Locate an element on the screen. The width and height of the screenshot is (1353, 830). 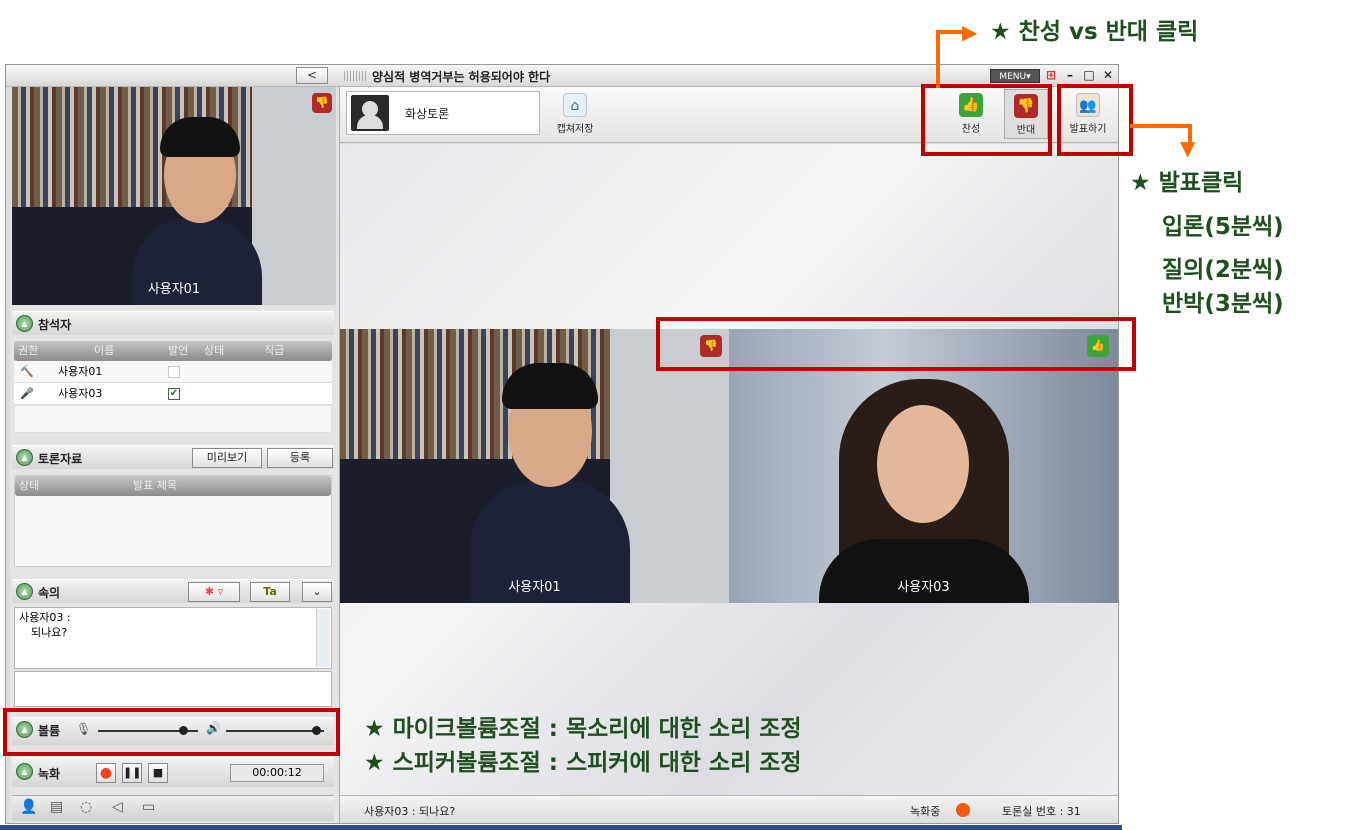
recording-title: 녹화 is located at coordinates (49, 774).